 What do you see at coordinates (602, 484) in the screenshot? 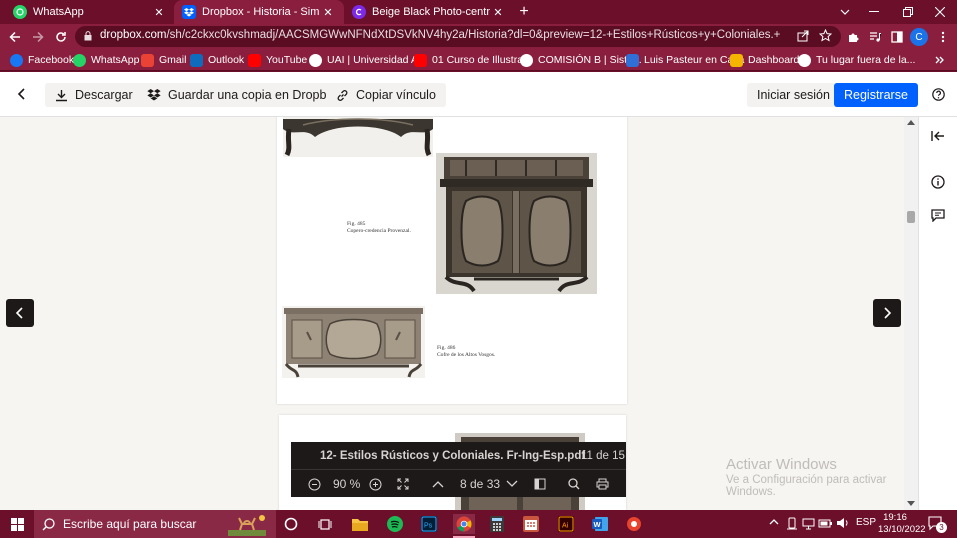
I see `print-icon` at bounding box center [602, 484].